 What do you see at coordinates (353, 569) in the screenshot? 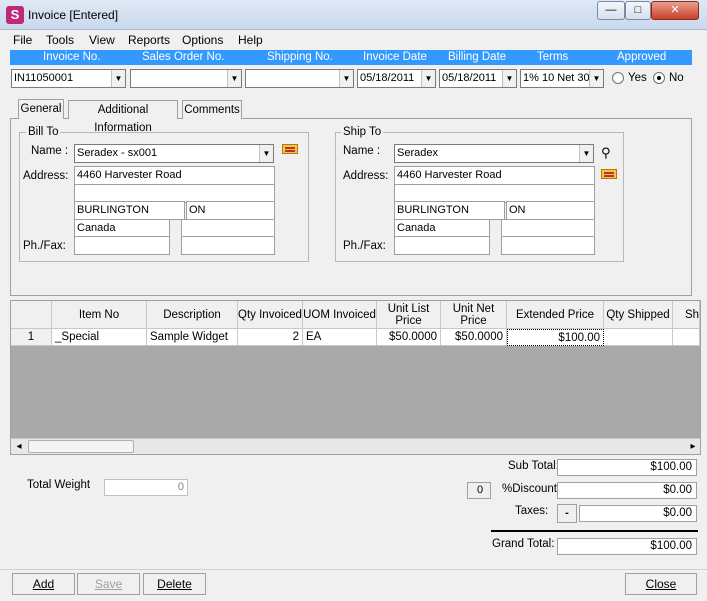
I see `bottom-divider` at bounding box center [353, 569].